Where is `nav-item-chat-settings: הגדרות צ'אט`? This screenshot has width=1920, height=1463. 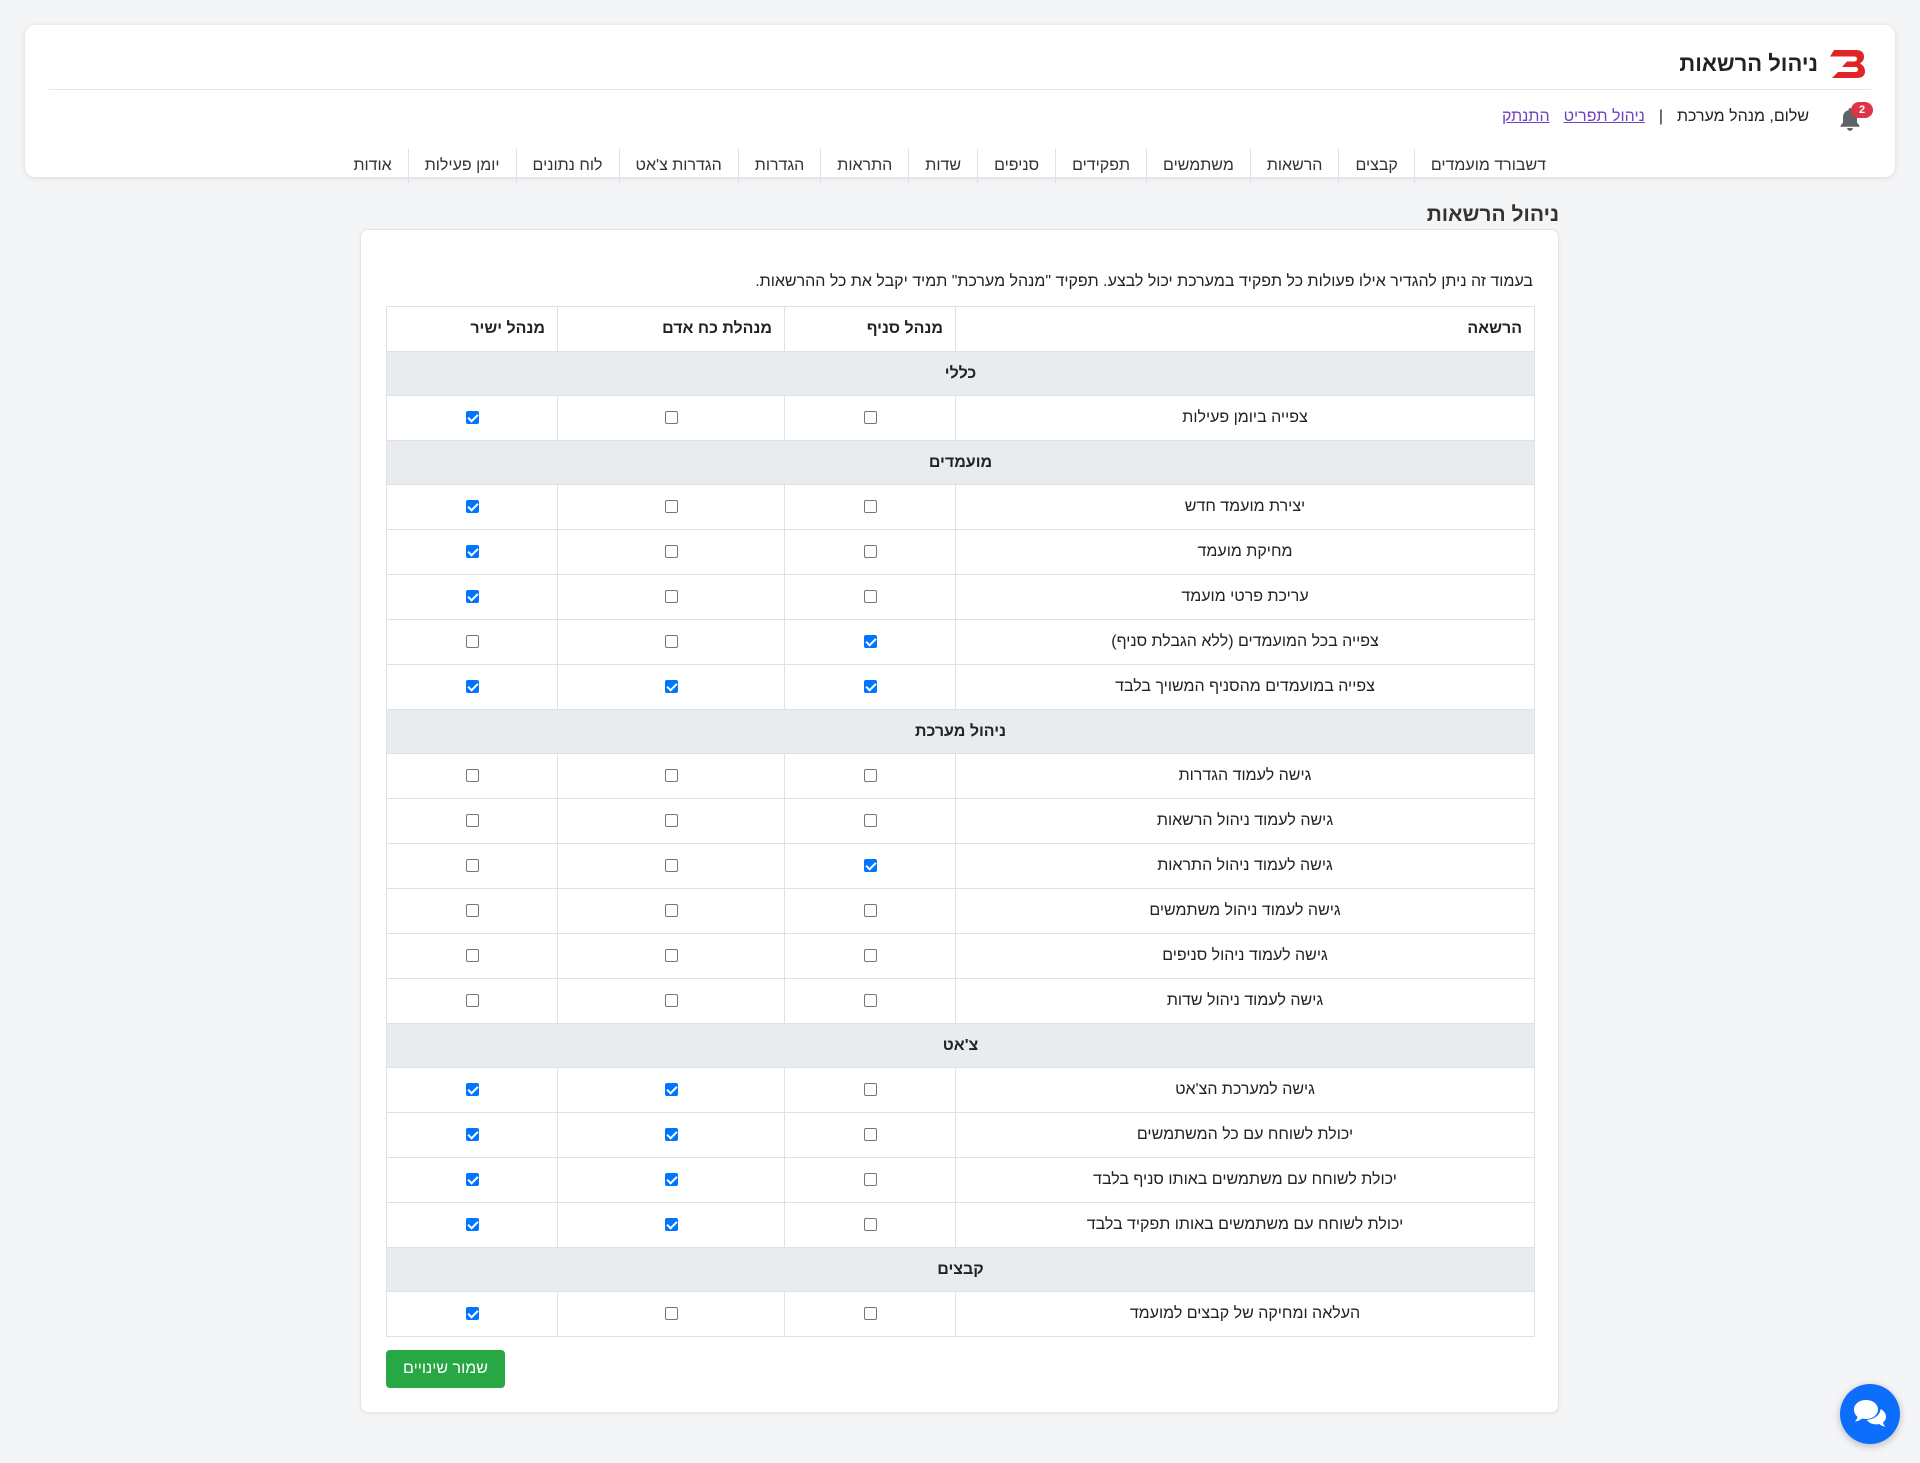 nav-item-chat-settings: הגדרות צ'אט is located at coordinates (678, 166).